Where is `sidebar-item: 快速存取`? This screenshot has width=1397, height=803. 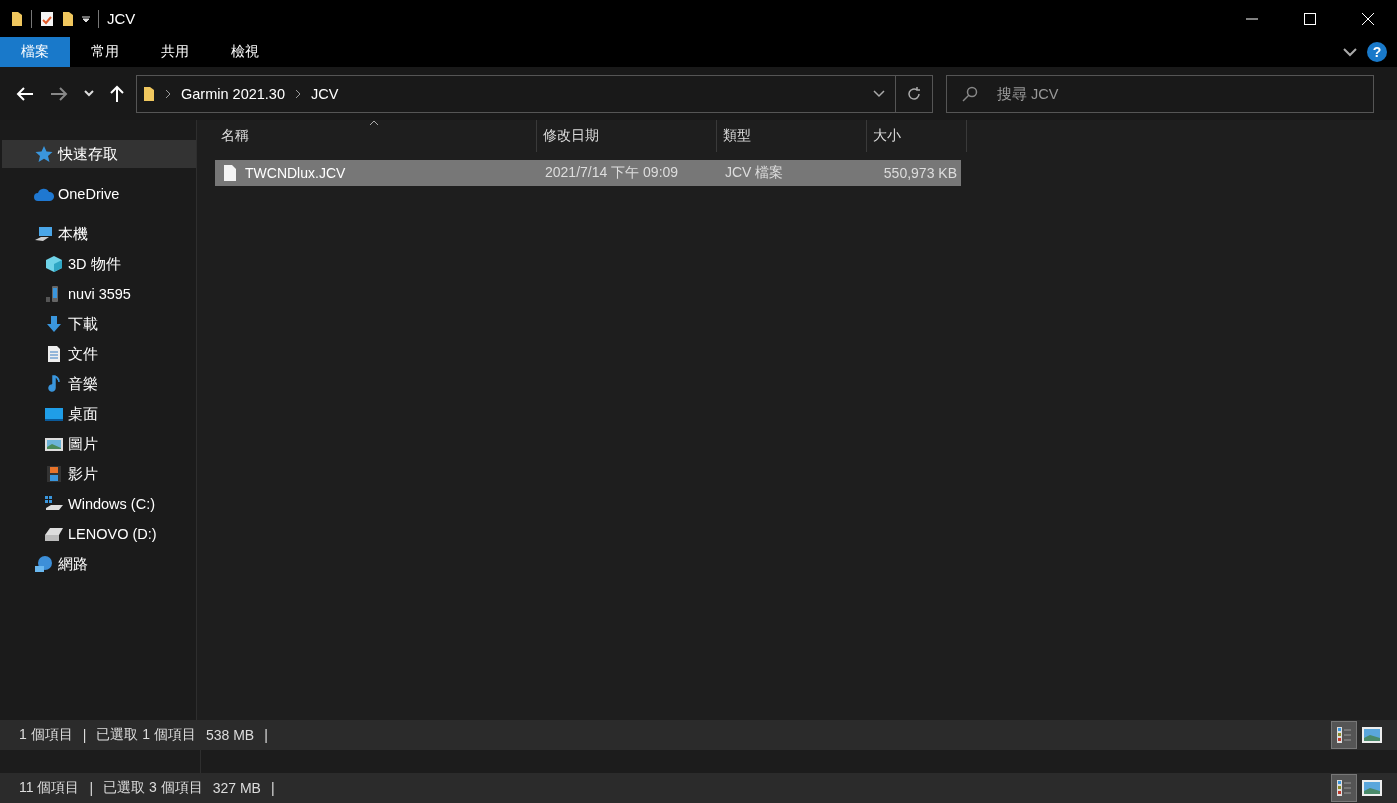 sidebar-item: 快速存取 is located at coordinates (99, 154).